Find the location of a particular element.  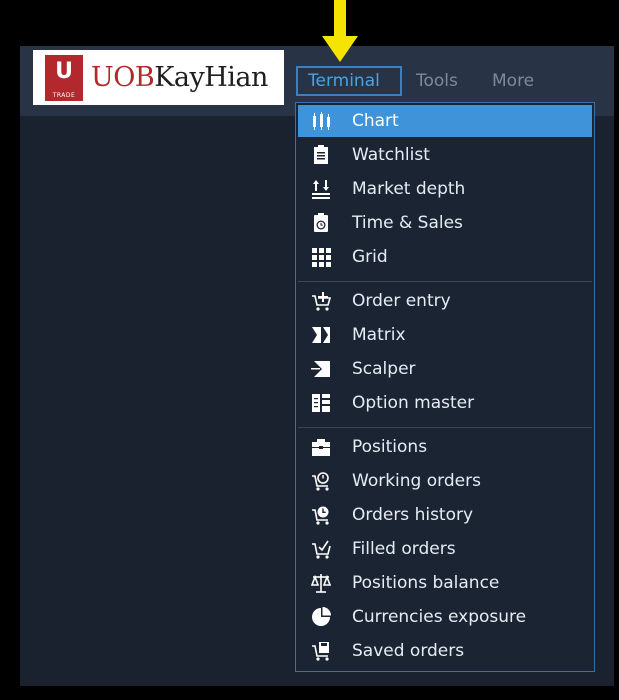

menu-item-filled-orders: Filled orders is located at coordinates (445, 549).